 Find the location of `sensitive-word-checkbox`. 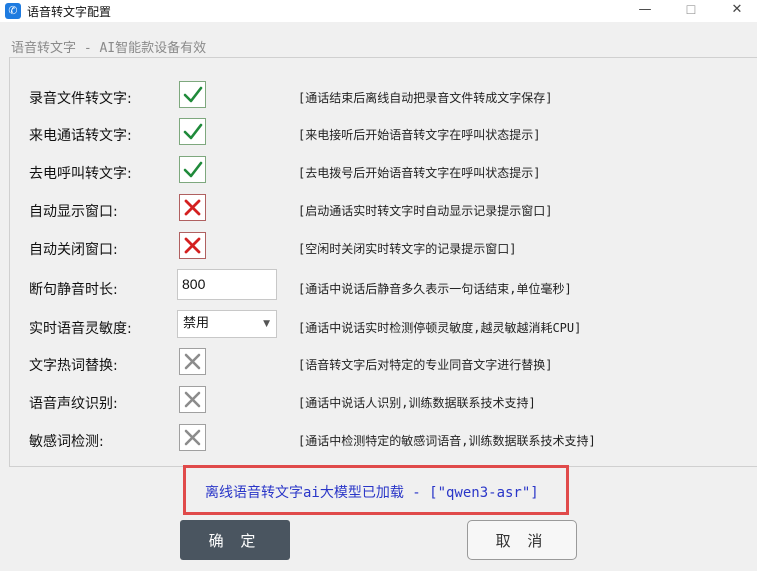

sensitive-word-checkbox is located at coordinates (192, 437).